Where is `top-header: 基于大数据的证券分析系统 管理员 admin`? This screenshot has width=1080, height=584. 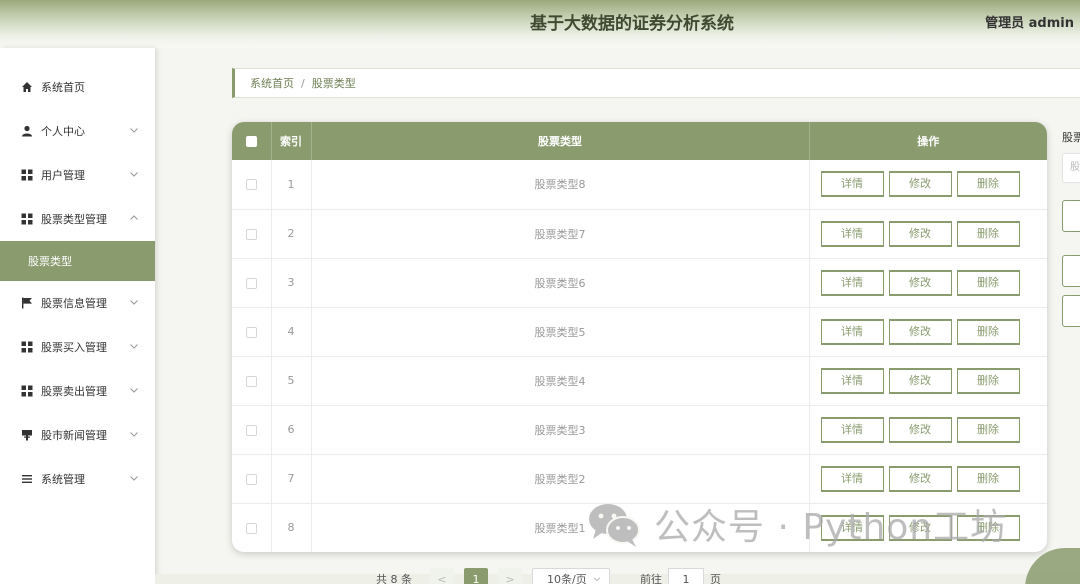 top-header: 基于大数据的证券分析系统 管理员 admin is located at coordinates (540, 24).